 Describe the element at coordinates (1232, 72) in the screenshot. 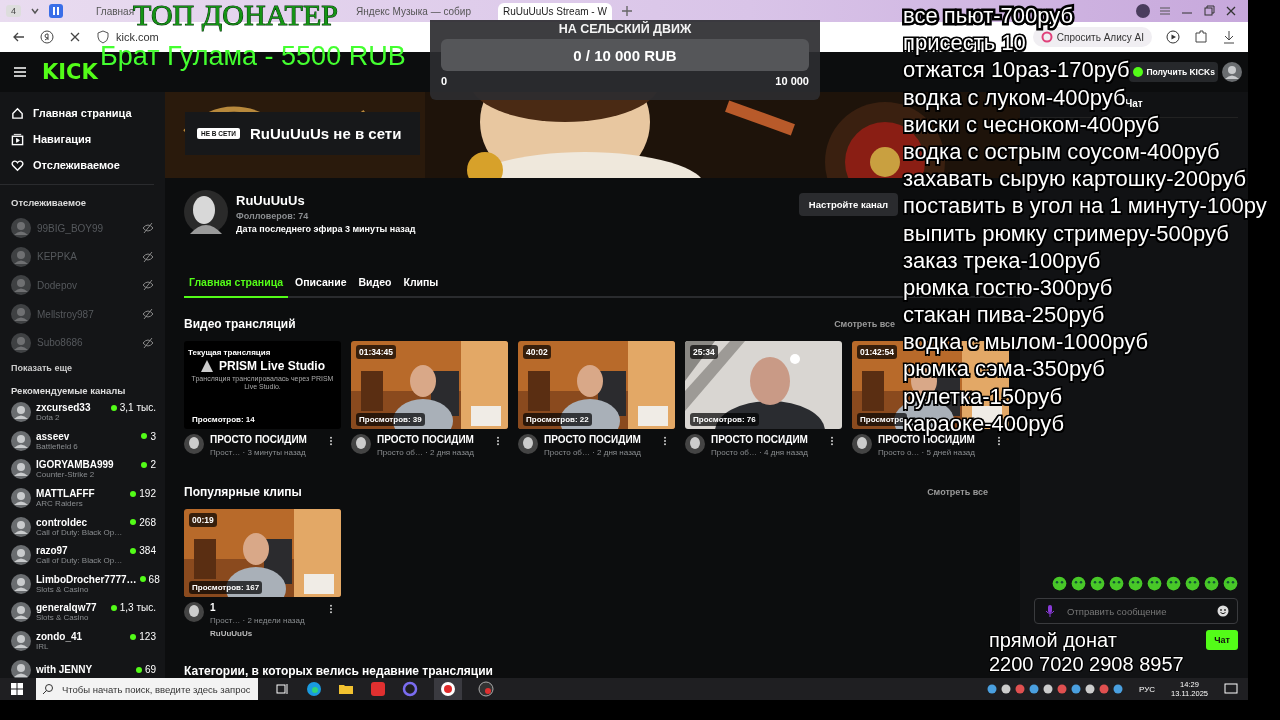

I see `user-avatar` at that location.